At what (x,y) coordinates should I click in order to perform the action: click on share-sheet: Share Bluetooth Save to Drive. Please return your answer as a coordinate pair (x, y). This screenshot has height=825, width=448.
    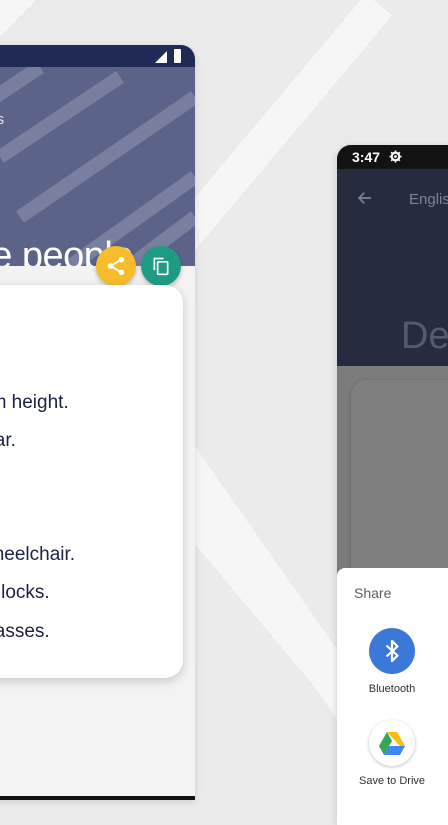
    Looking at the image, I should click on (392, 696).